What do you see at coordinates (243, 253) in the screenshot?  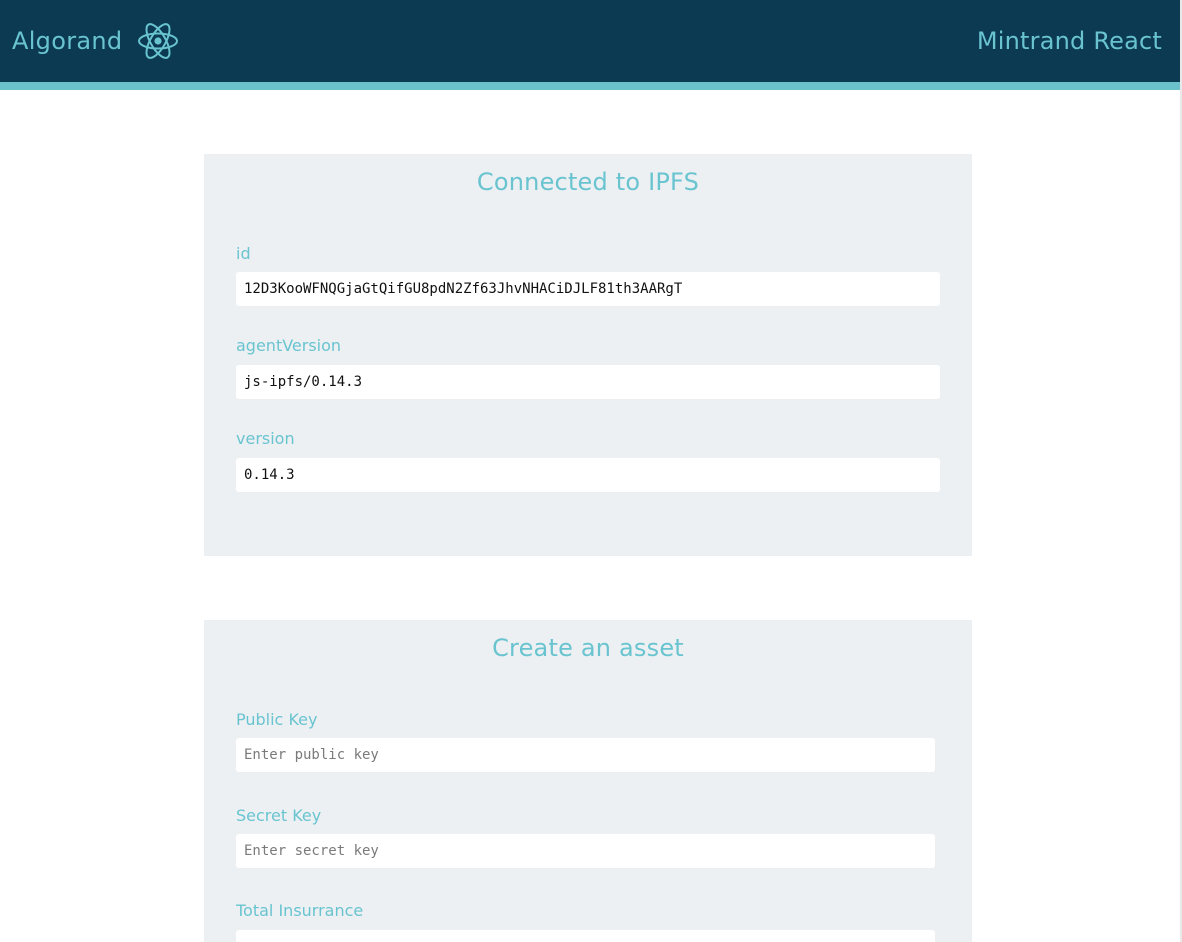 I see `id-label: id` at bounding box center [243, 253].